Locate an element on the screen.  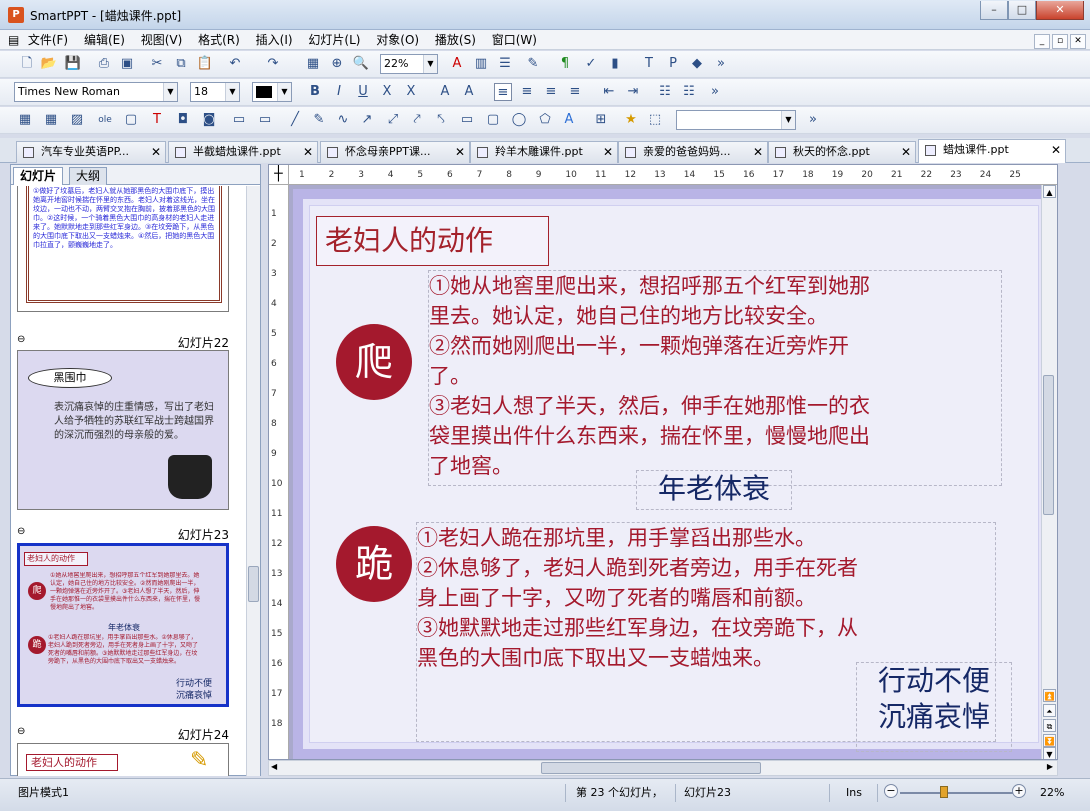
slide-icon: ▭ is located at coordinates (239, 120).